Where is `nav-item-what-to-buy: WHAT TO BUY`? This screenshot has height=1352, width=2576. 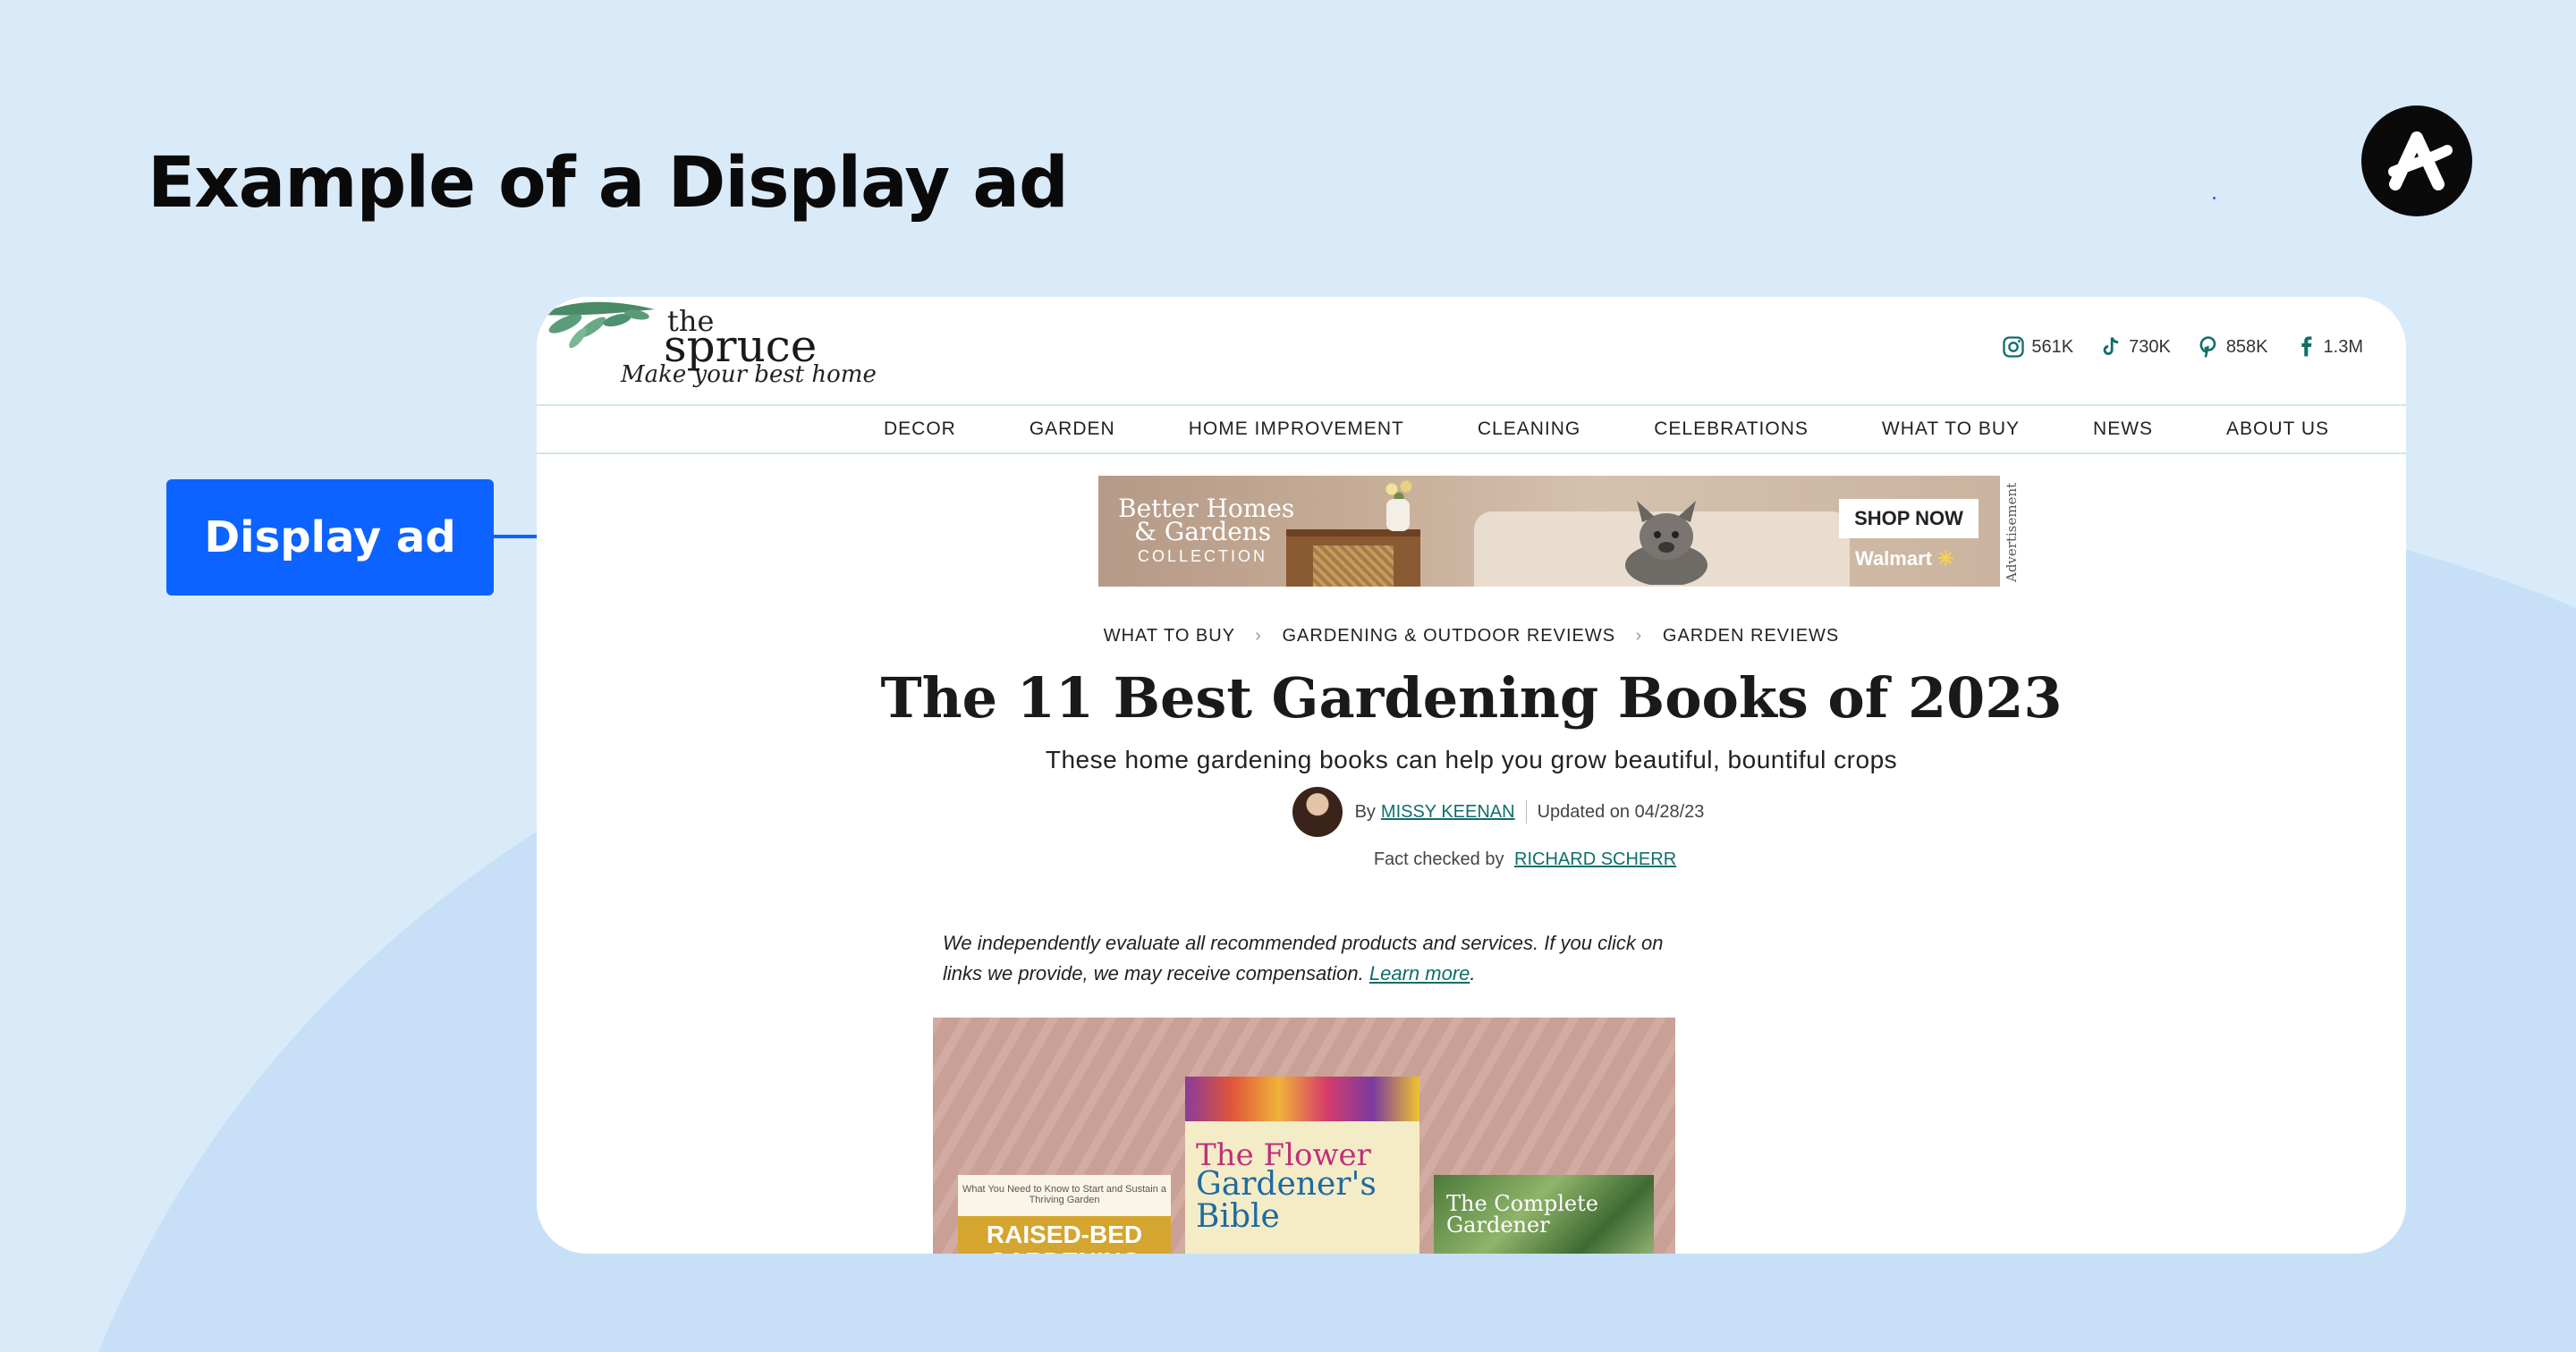 nav-item-what-to-buy: WHAT TO BUY is located at coordinates (1951, 429).